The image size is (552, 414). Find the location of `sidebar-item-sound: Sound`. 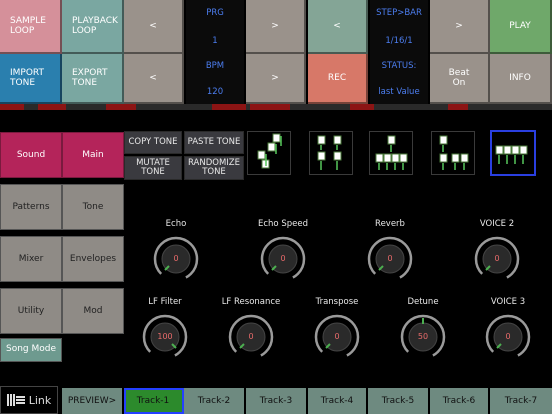

sidebar-item-sound: Sound is located at coordinates (31, 155).